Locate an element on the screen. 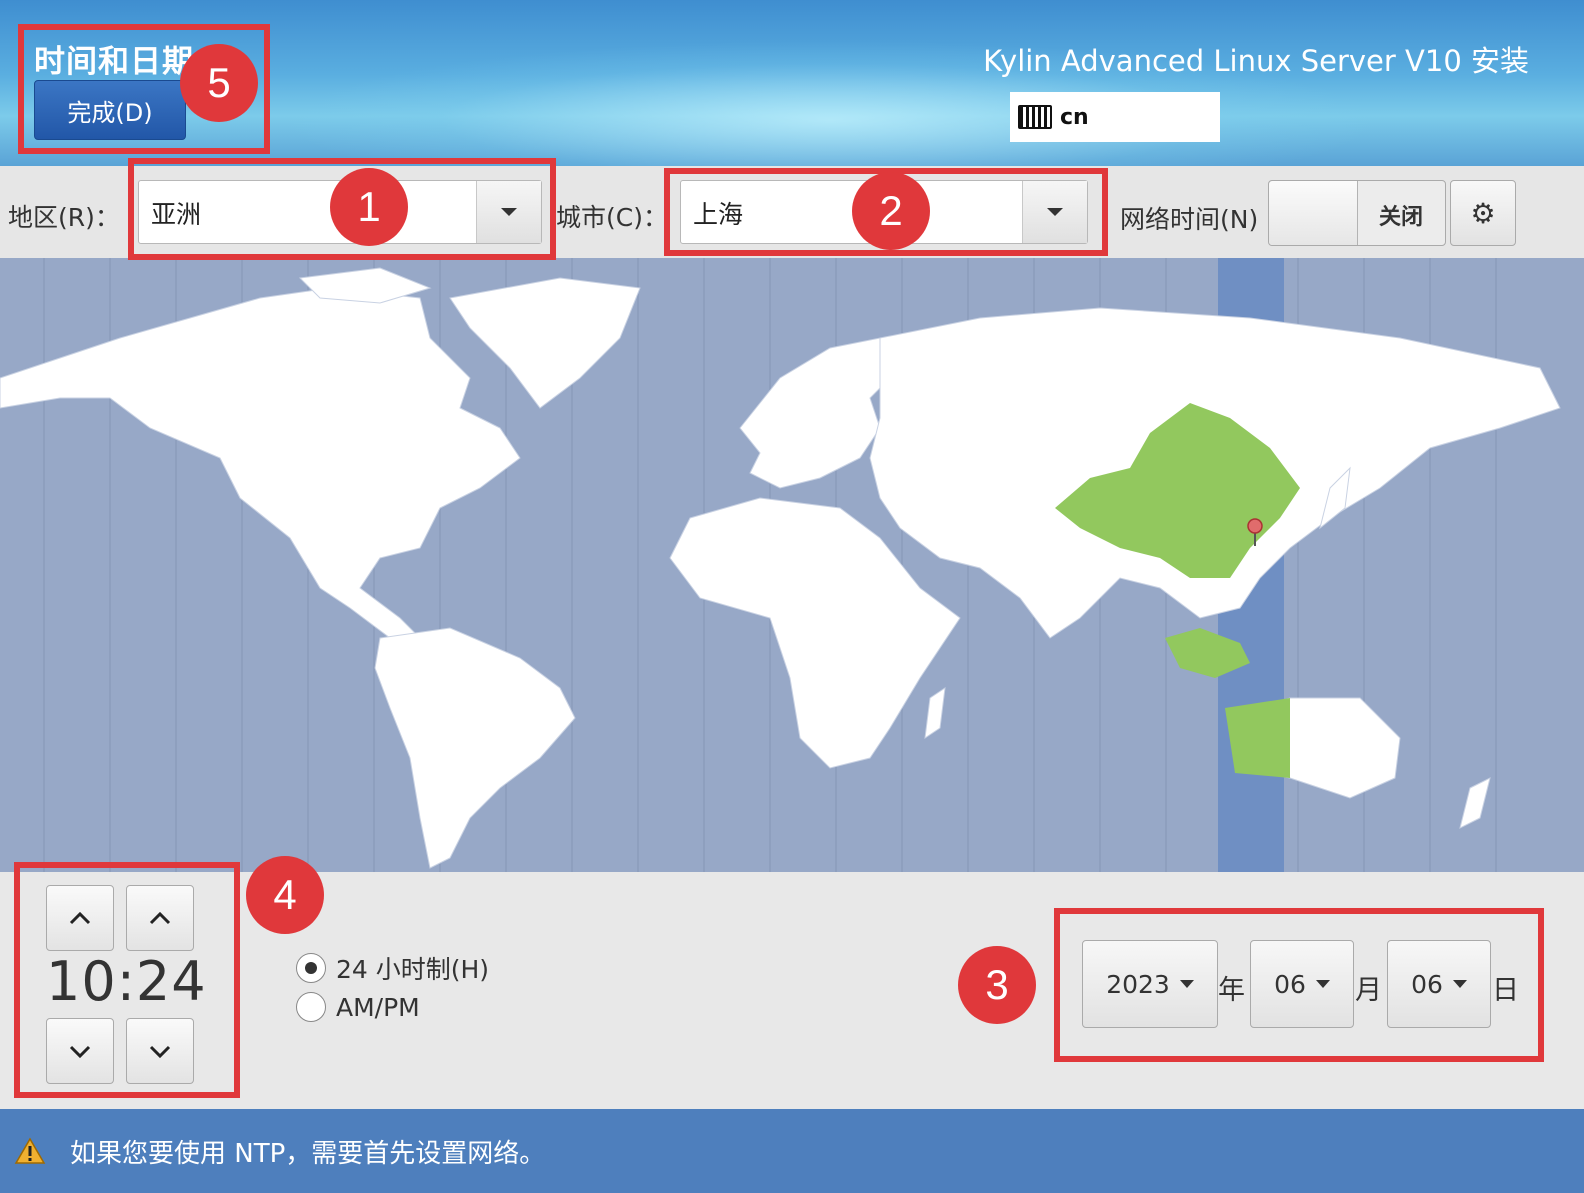  radio-ampm is located at coordinates (311, 1007).